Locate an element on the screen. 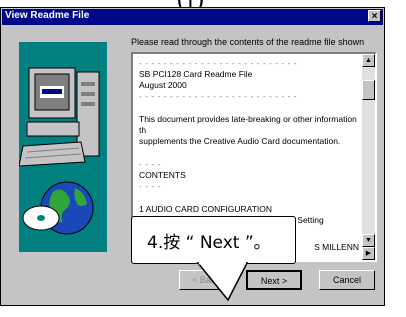  callout-pointer-icon is located at coordinates (222, 281).